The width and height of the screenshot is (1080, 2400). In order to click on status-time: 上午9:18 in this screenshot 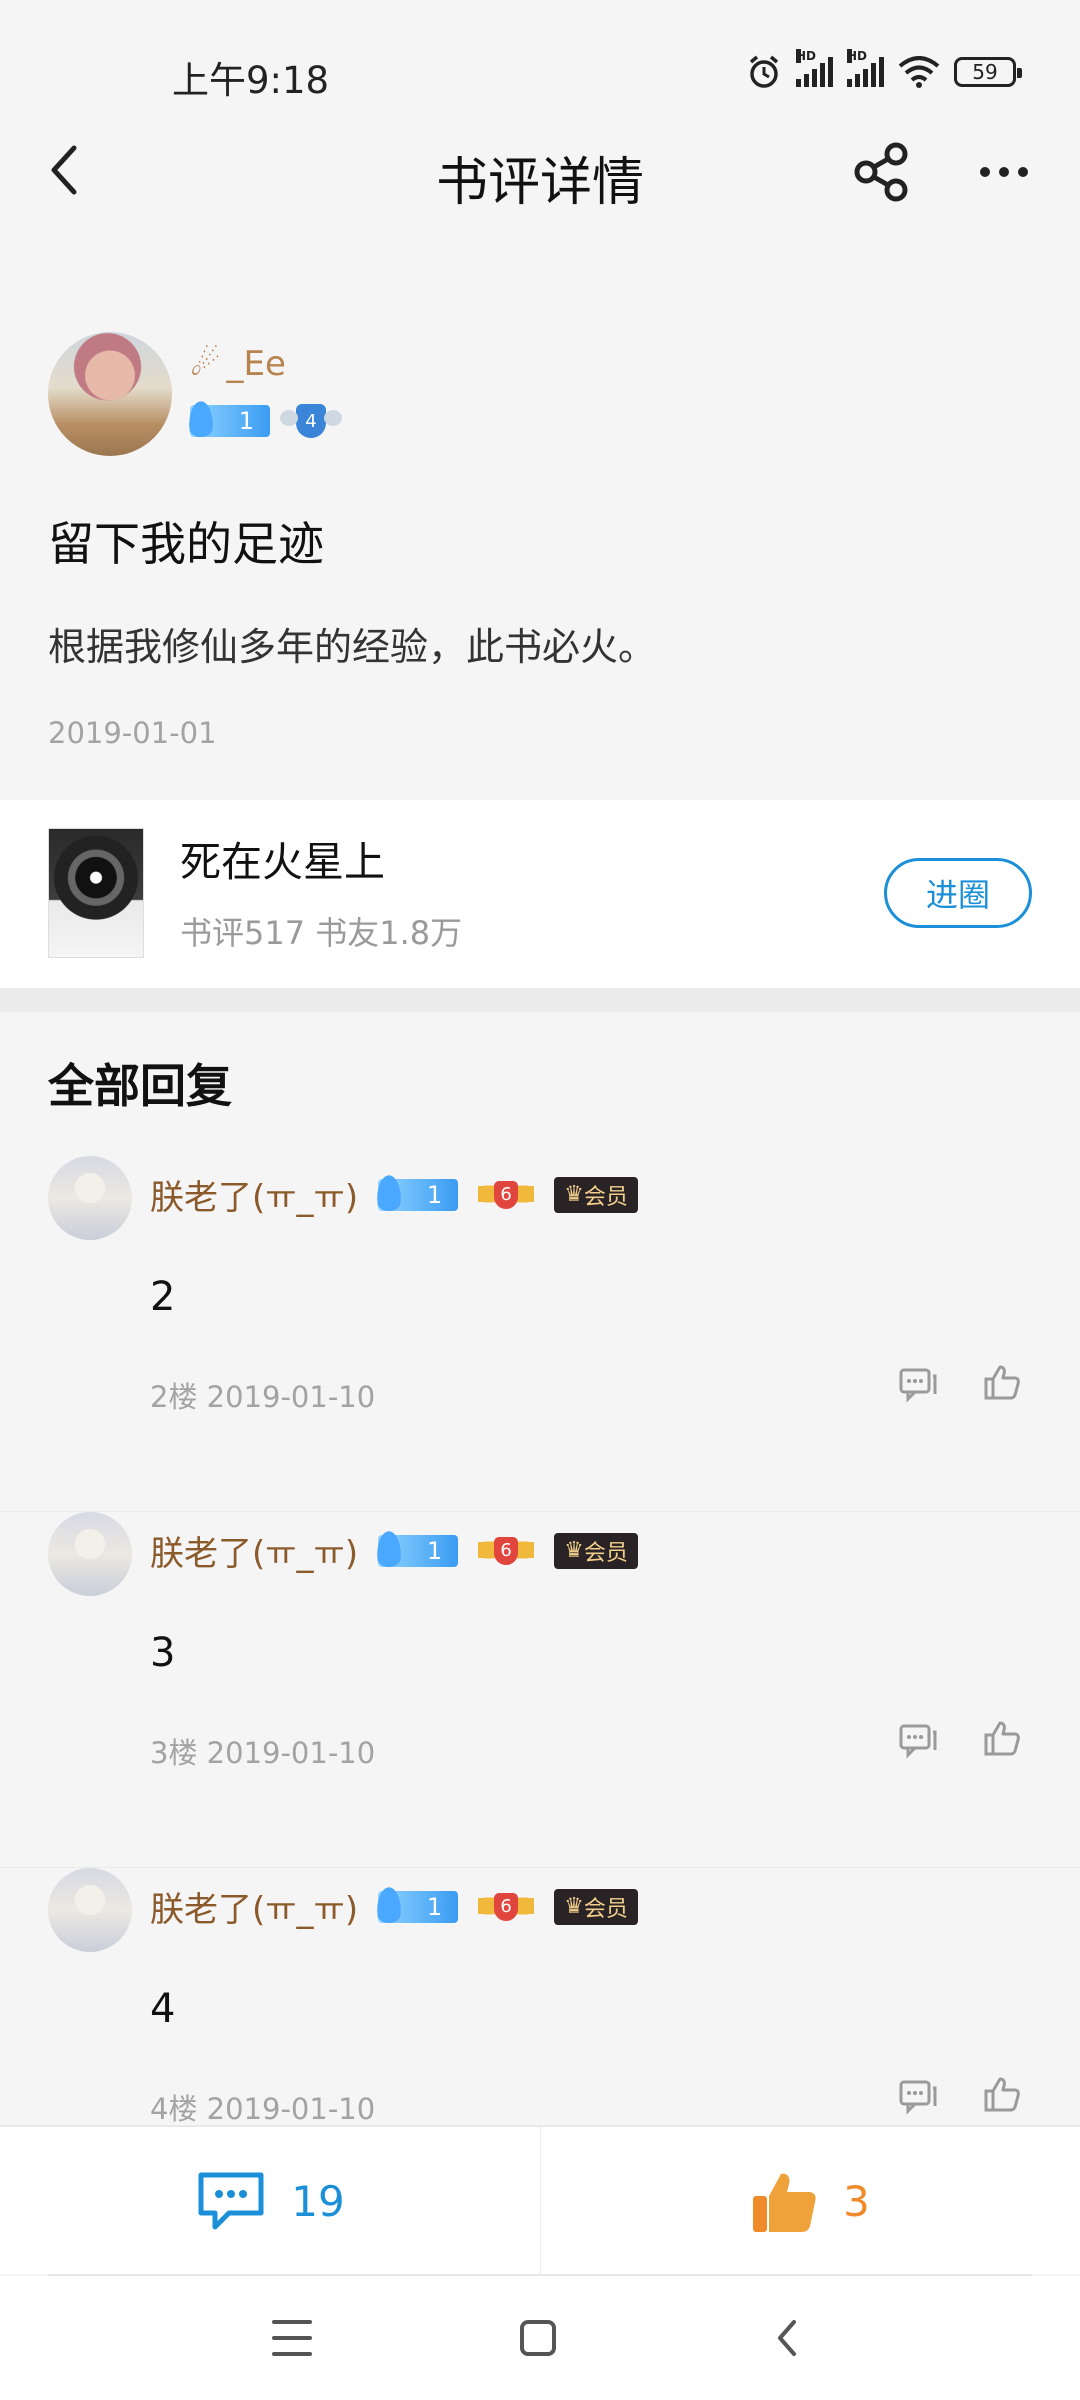, I will do `click(251, 80)`.